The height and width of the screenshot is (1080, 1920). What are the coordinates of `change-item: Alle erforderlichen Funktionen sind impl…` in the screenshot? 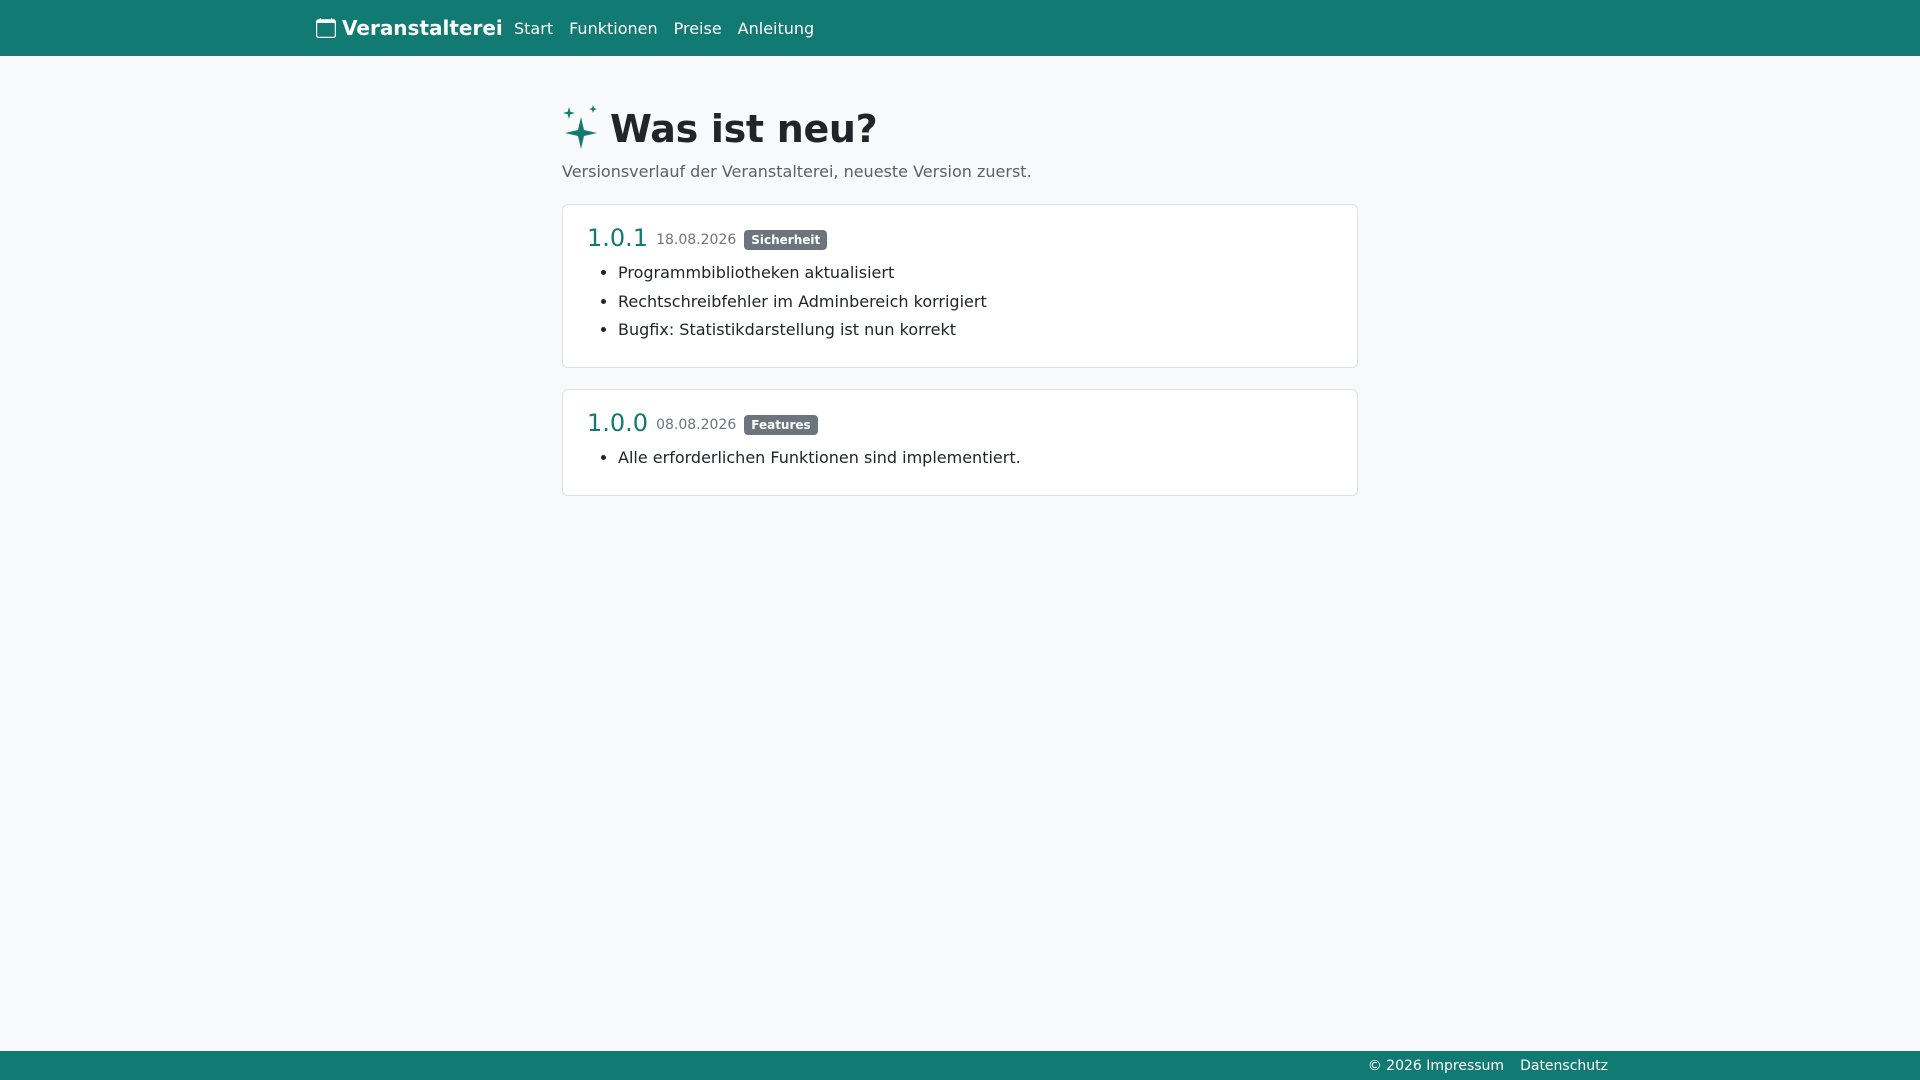 It's located at (975, 458).